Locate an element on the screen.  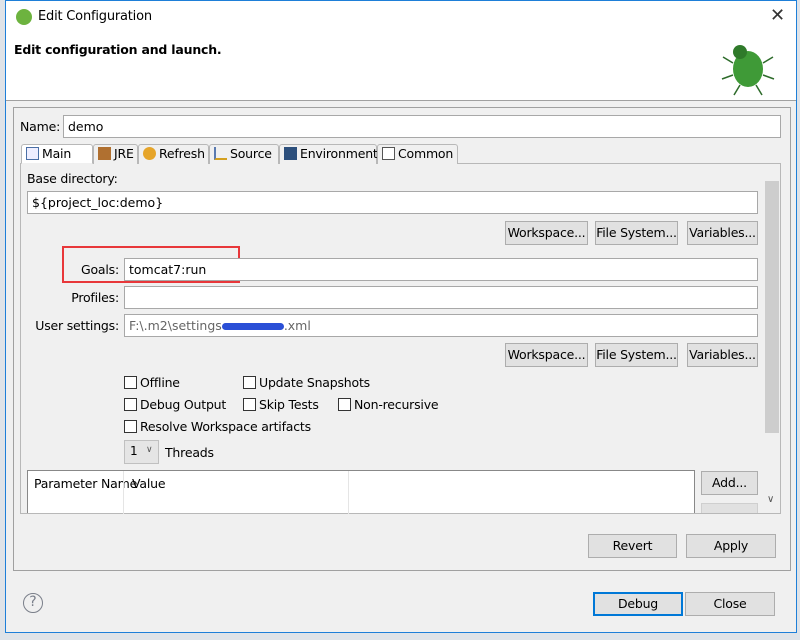
user-settings-value: F:\.m2\settings is located at coordinates (175, 325).